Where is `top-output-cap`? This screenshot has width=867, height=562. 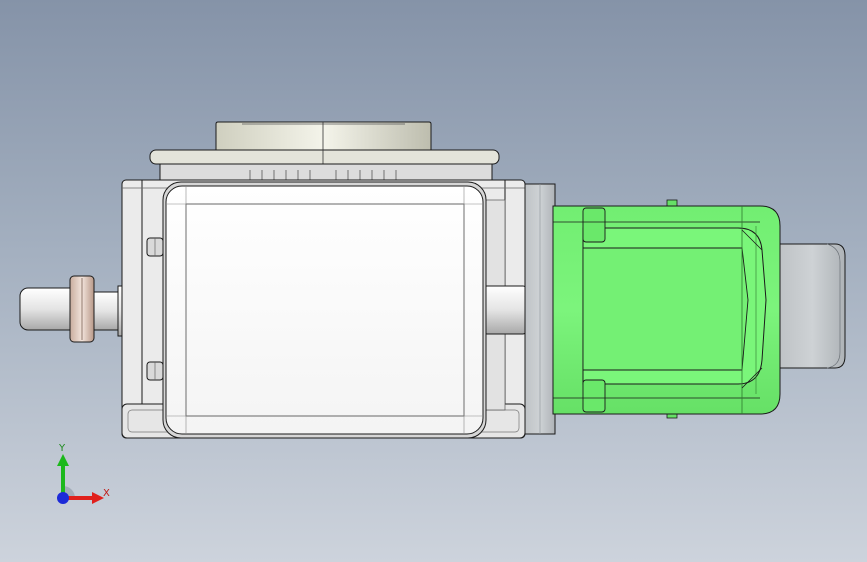 top-output-cap is located at coordinates (324, 152).